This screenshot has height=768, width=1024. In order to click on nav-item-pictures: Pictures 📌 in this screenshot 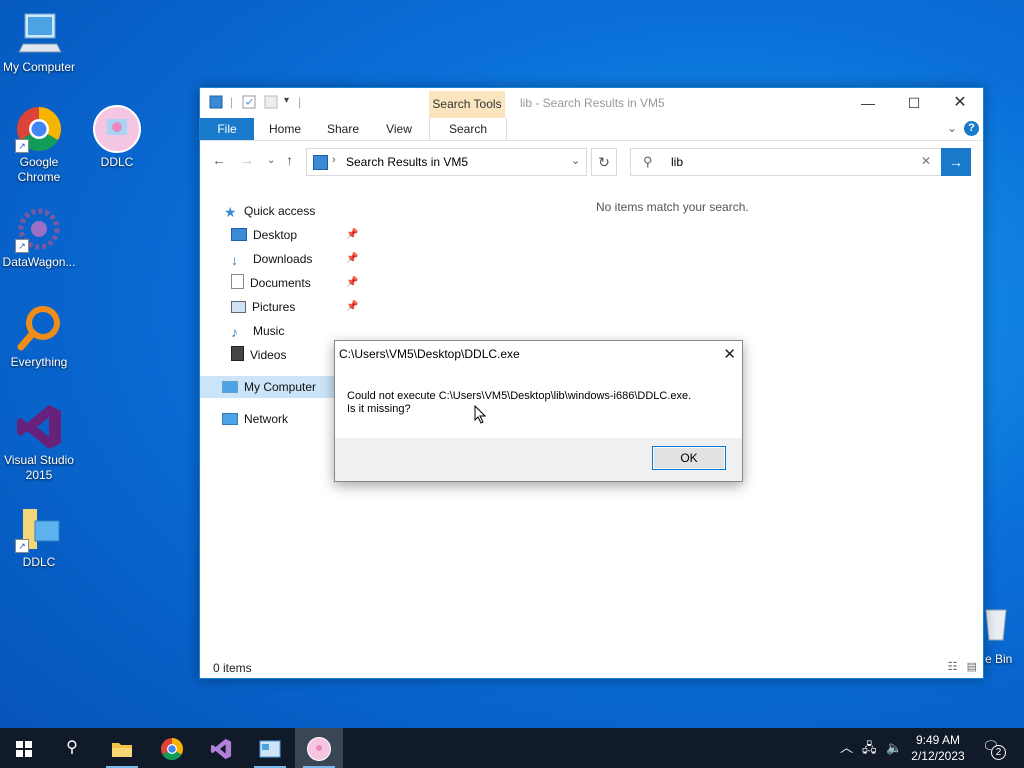, I will do `click(296, 307)`.